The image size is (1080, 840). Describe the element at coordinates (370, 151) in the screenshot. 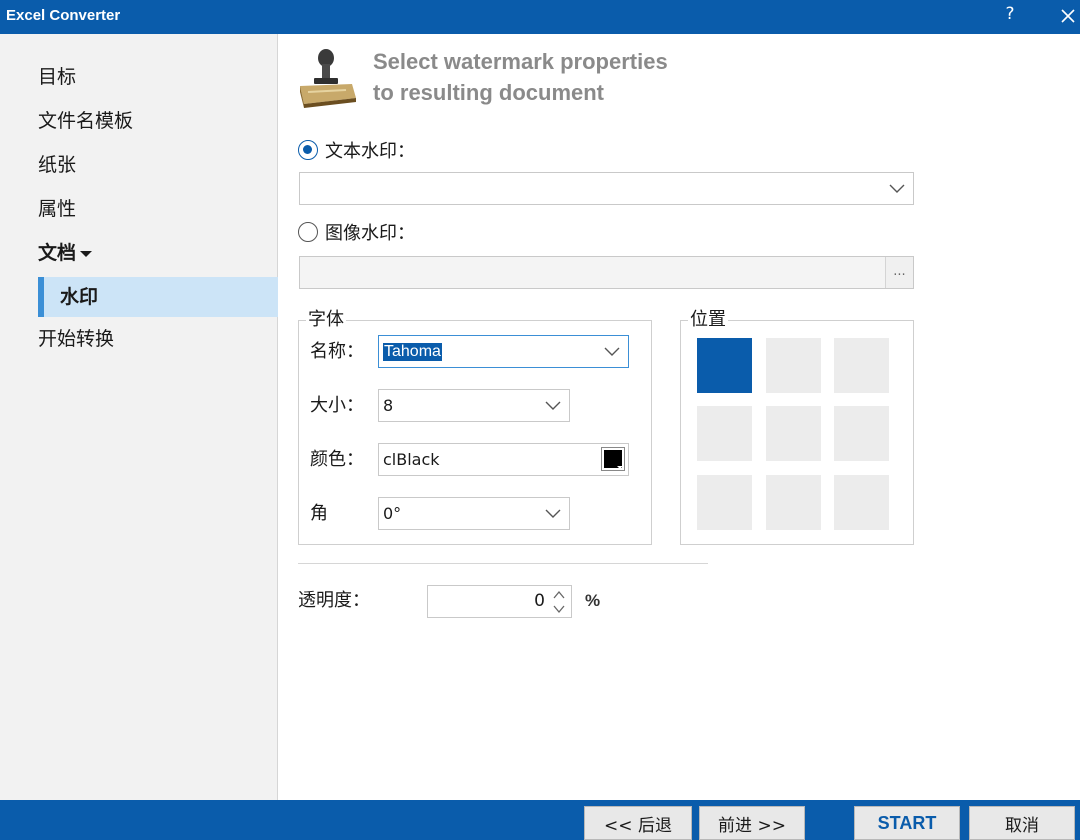

I see `text-watermark-label: 文本水印：` at that location.